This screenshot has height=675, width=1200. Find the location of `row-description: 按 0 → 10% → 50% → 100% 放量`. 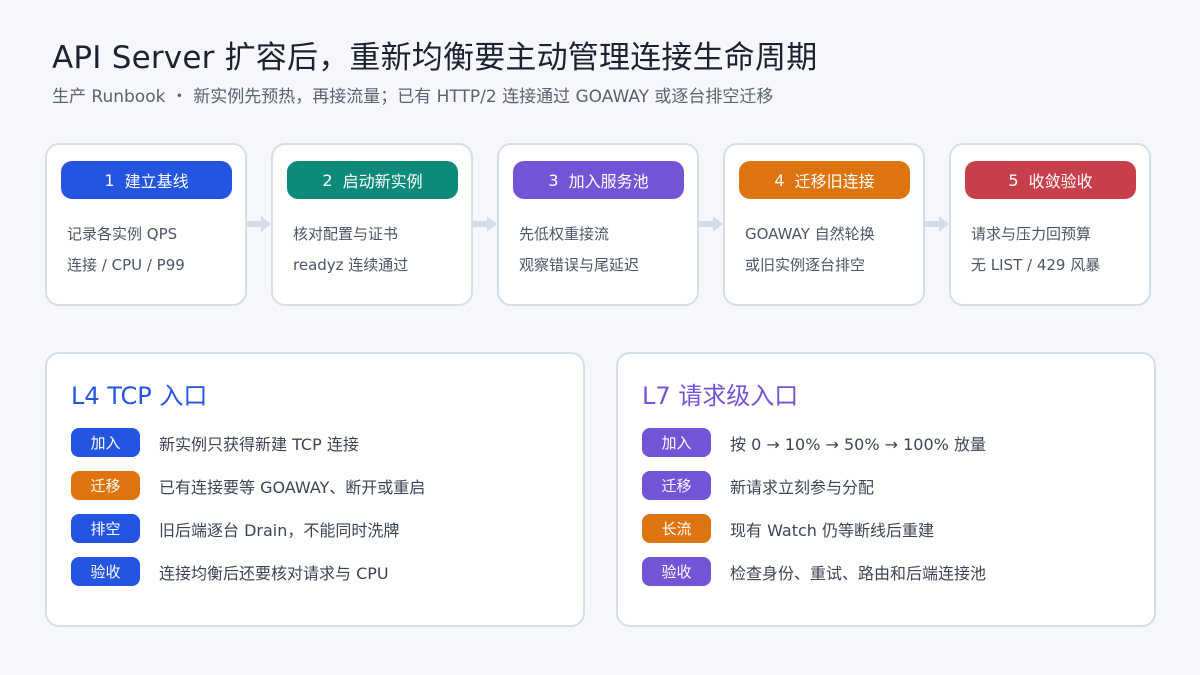

row-description: 按 0 → 10% → 50% → 100% 放量 is located at coordinates (858, 444).